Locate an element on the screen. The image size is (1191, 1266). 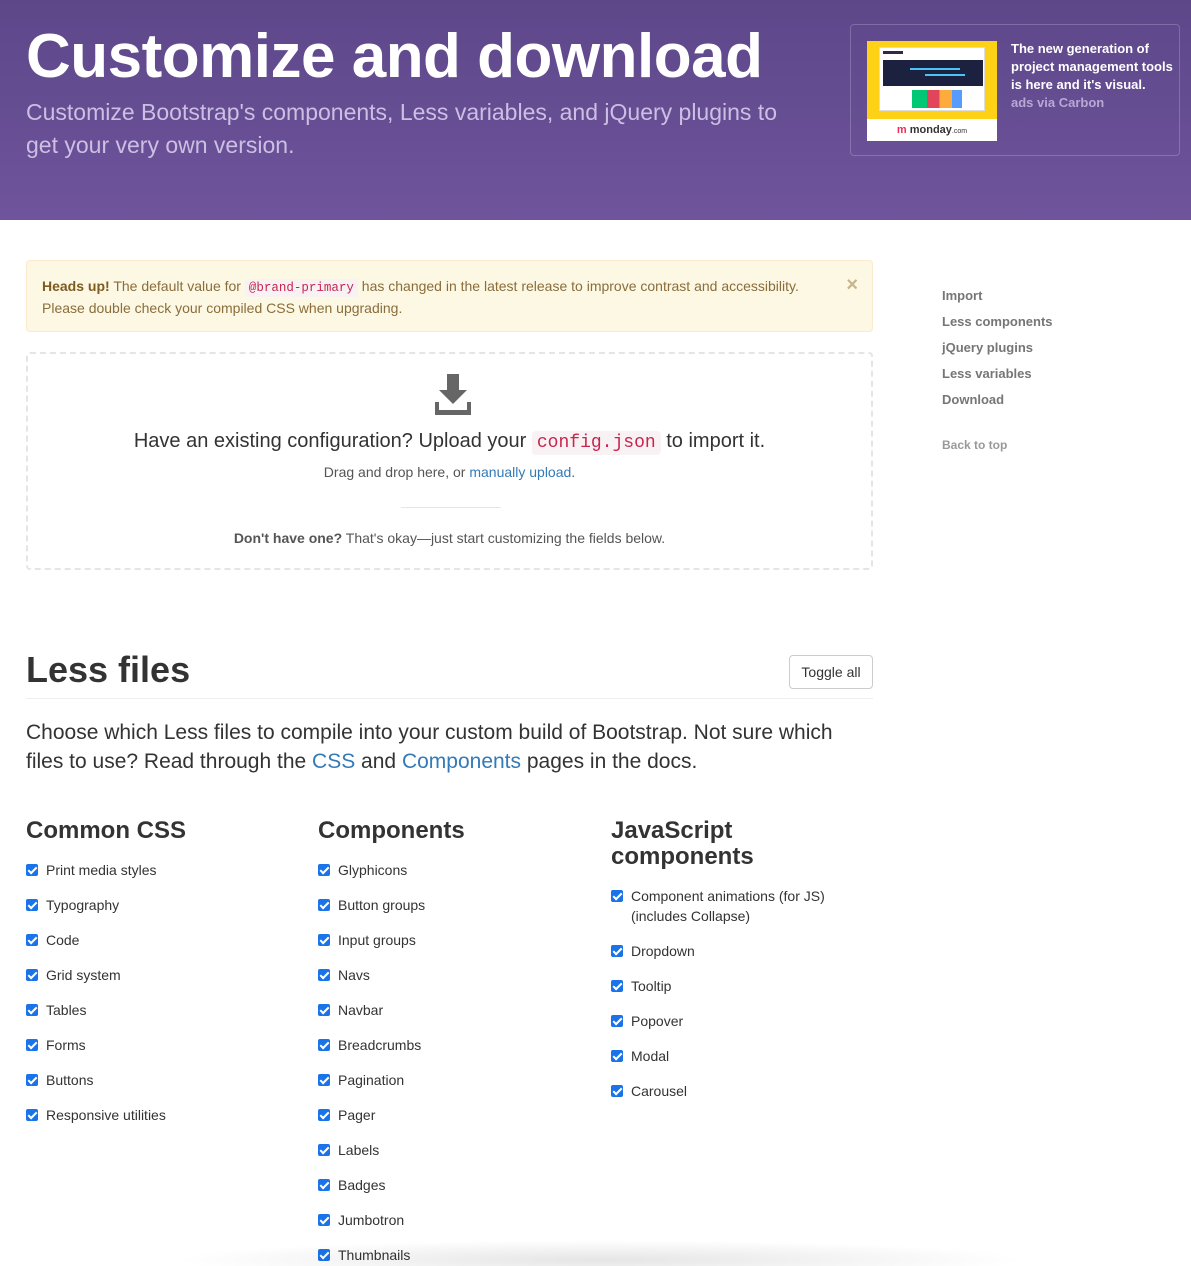
checkbox-item: Tooltip is located at coordinates (726, 986).